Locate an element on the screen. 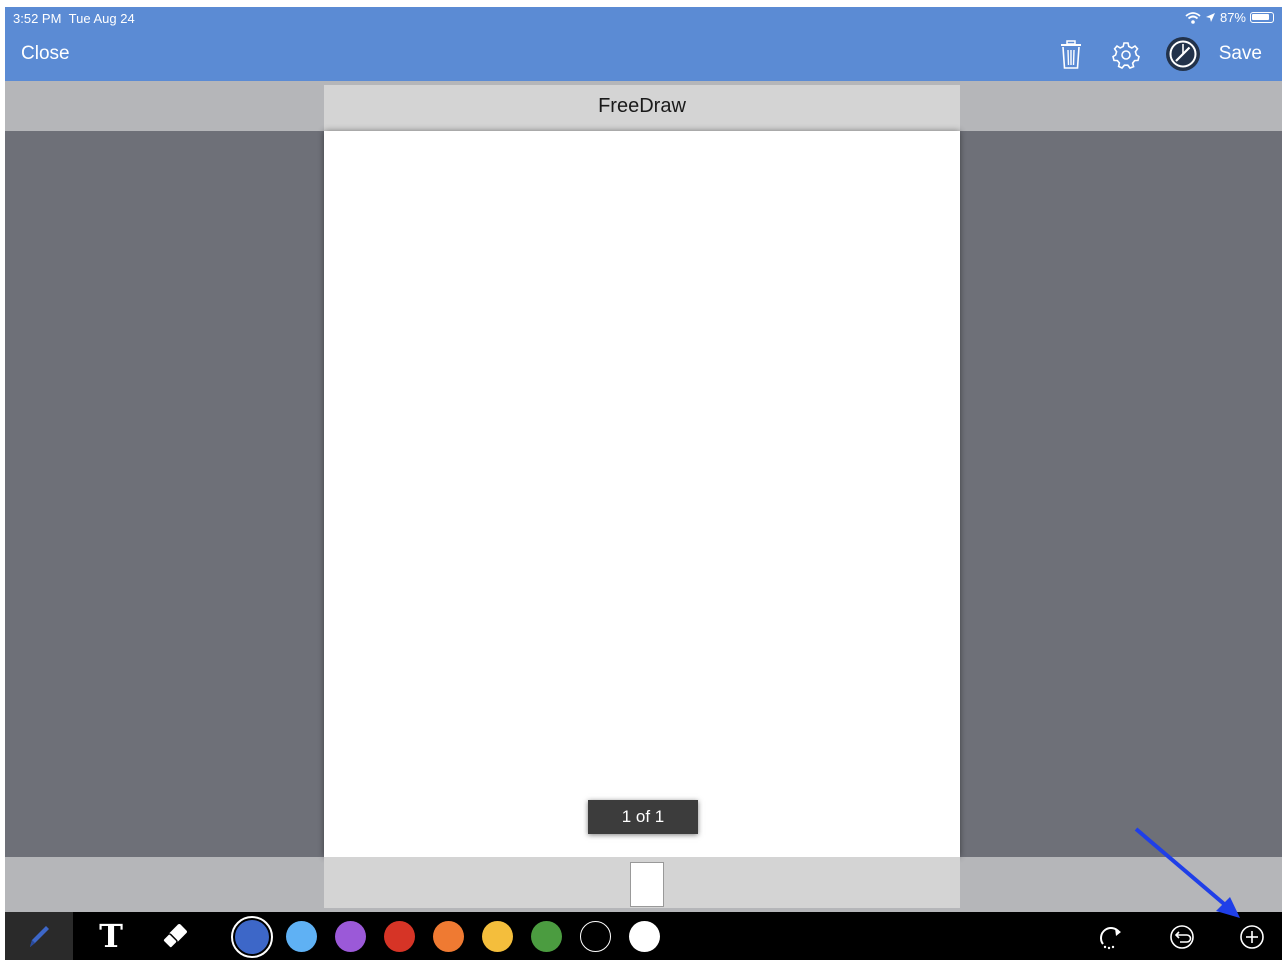 The height and width of the screenshot is (960, 1287). undo-icon is located at coordinates (1182, 937).